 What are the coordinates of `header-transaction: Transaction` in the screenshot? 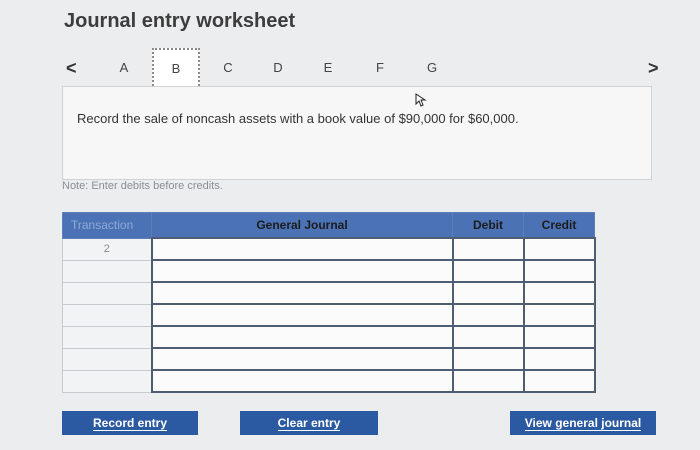 It's located at (107, 225).